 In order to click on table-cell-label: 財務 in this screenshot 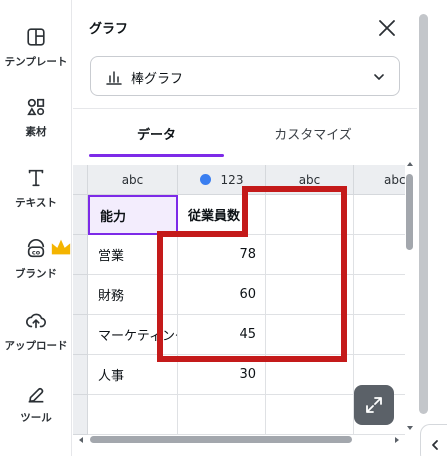, I will do `click(133, 295)`.